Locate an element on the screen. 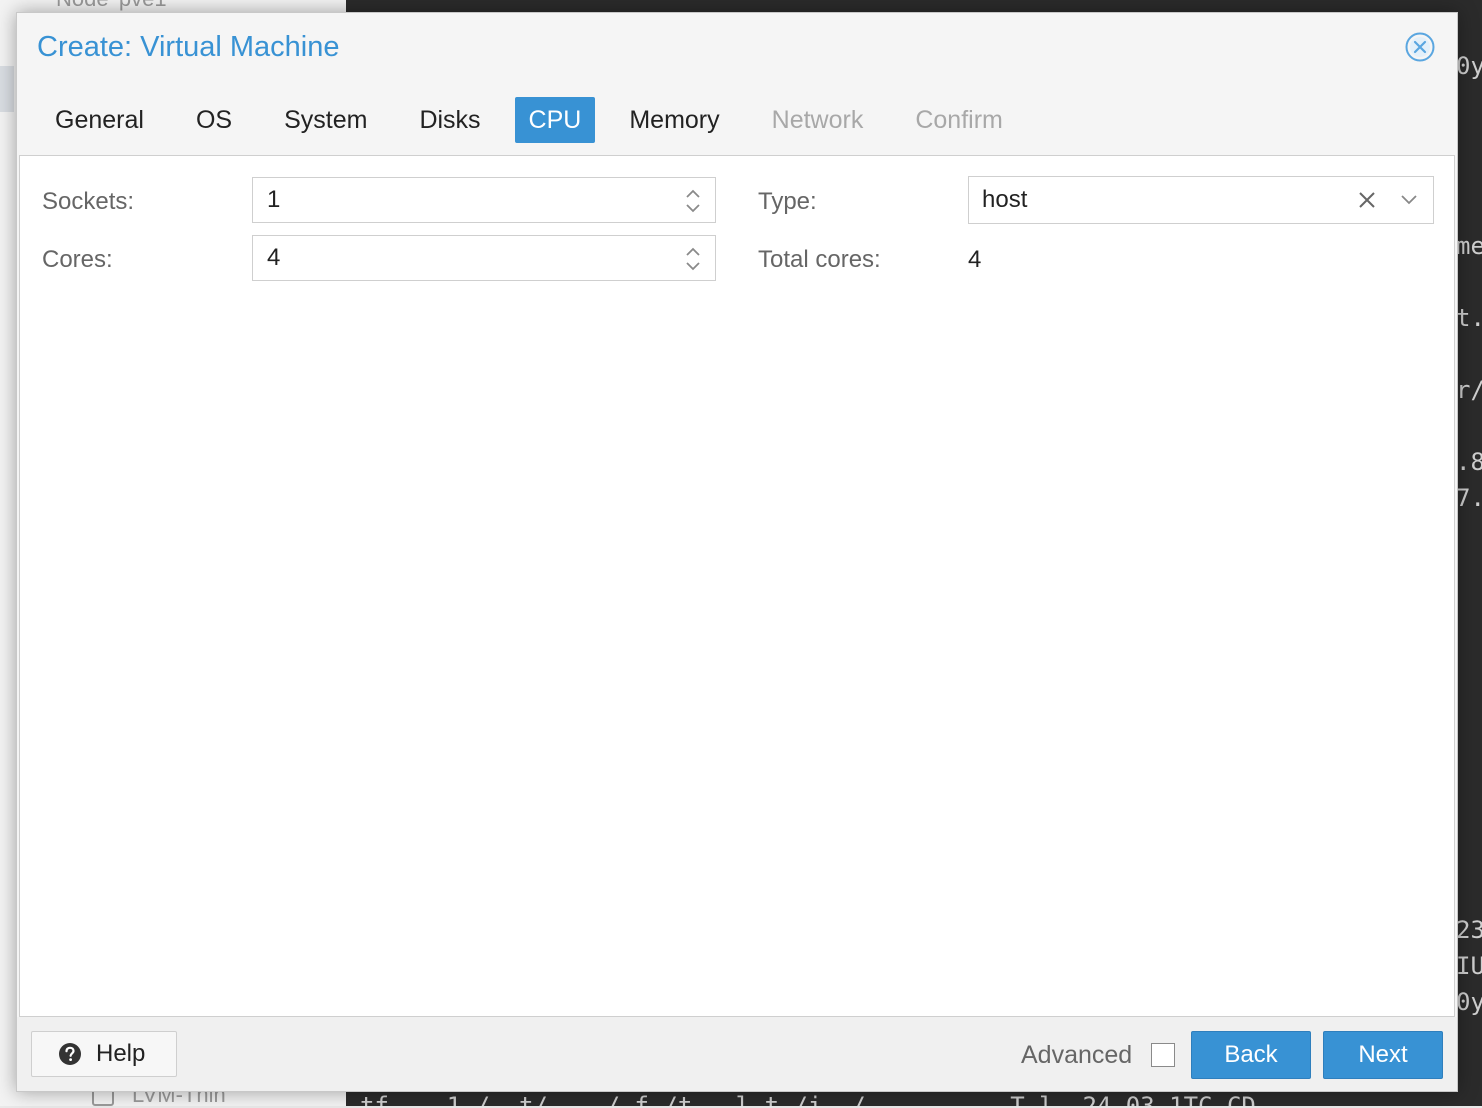 The height and width of the screenshot is (1108, 1482). close-circle-icon is located at coordinates (1420, 47).